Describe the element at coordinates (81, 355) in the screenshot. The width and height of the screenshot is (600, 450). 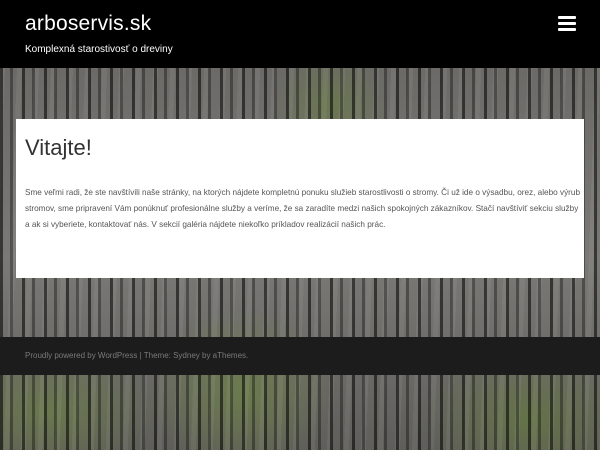
I see `powered-by-link: Proudly powered by WordPress` at that location.